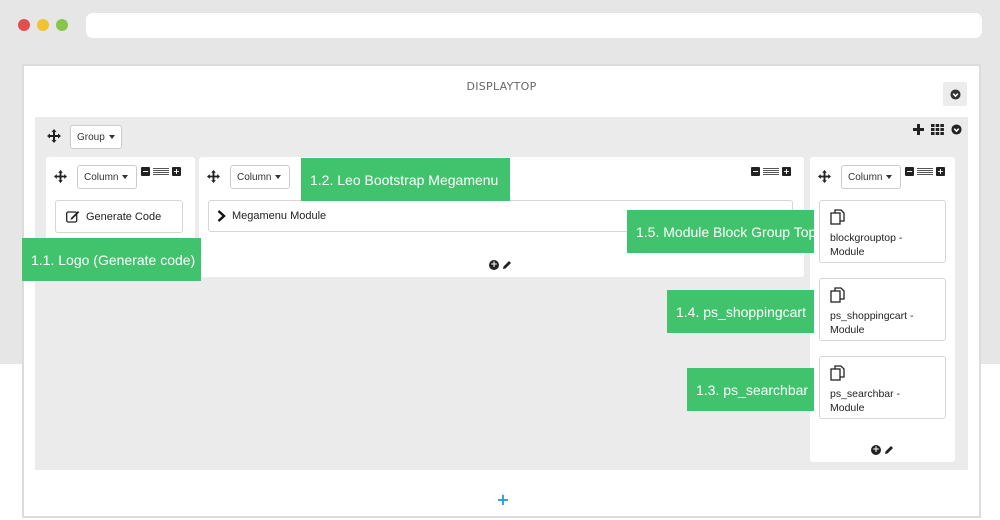 This screenshot has height=520, width=1000. Describe the element at coordinates (862, 394) in the screenshot. I see `module-name: ps_searchbar` at that location.